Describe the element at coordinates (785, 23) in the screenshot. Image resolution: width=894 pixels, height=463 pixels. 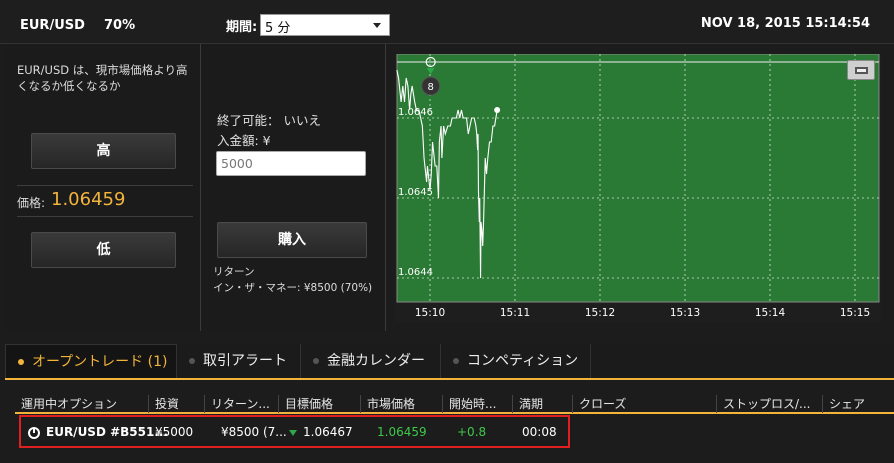
I see `server-datetime: NOV 18, 2015 15:14:54` at that location.